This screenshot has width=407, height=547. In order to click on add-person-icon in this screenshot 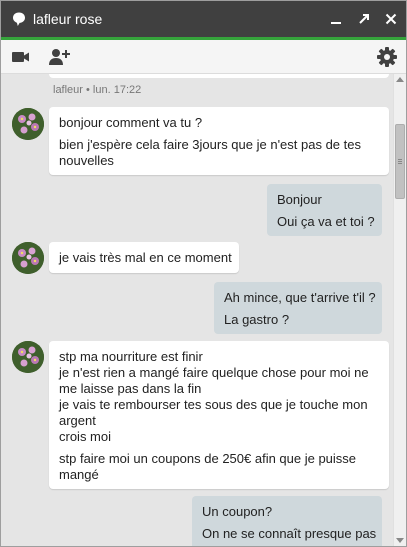, I will do `click(59, 57)`.